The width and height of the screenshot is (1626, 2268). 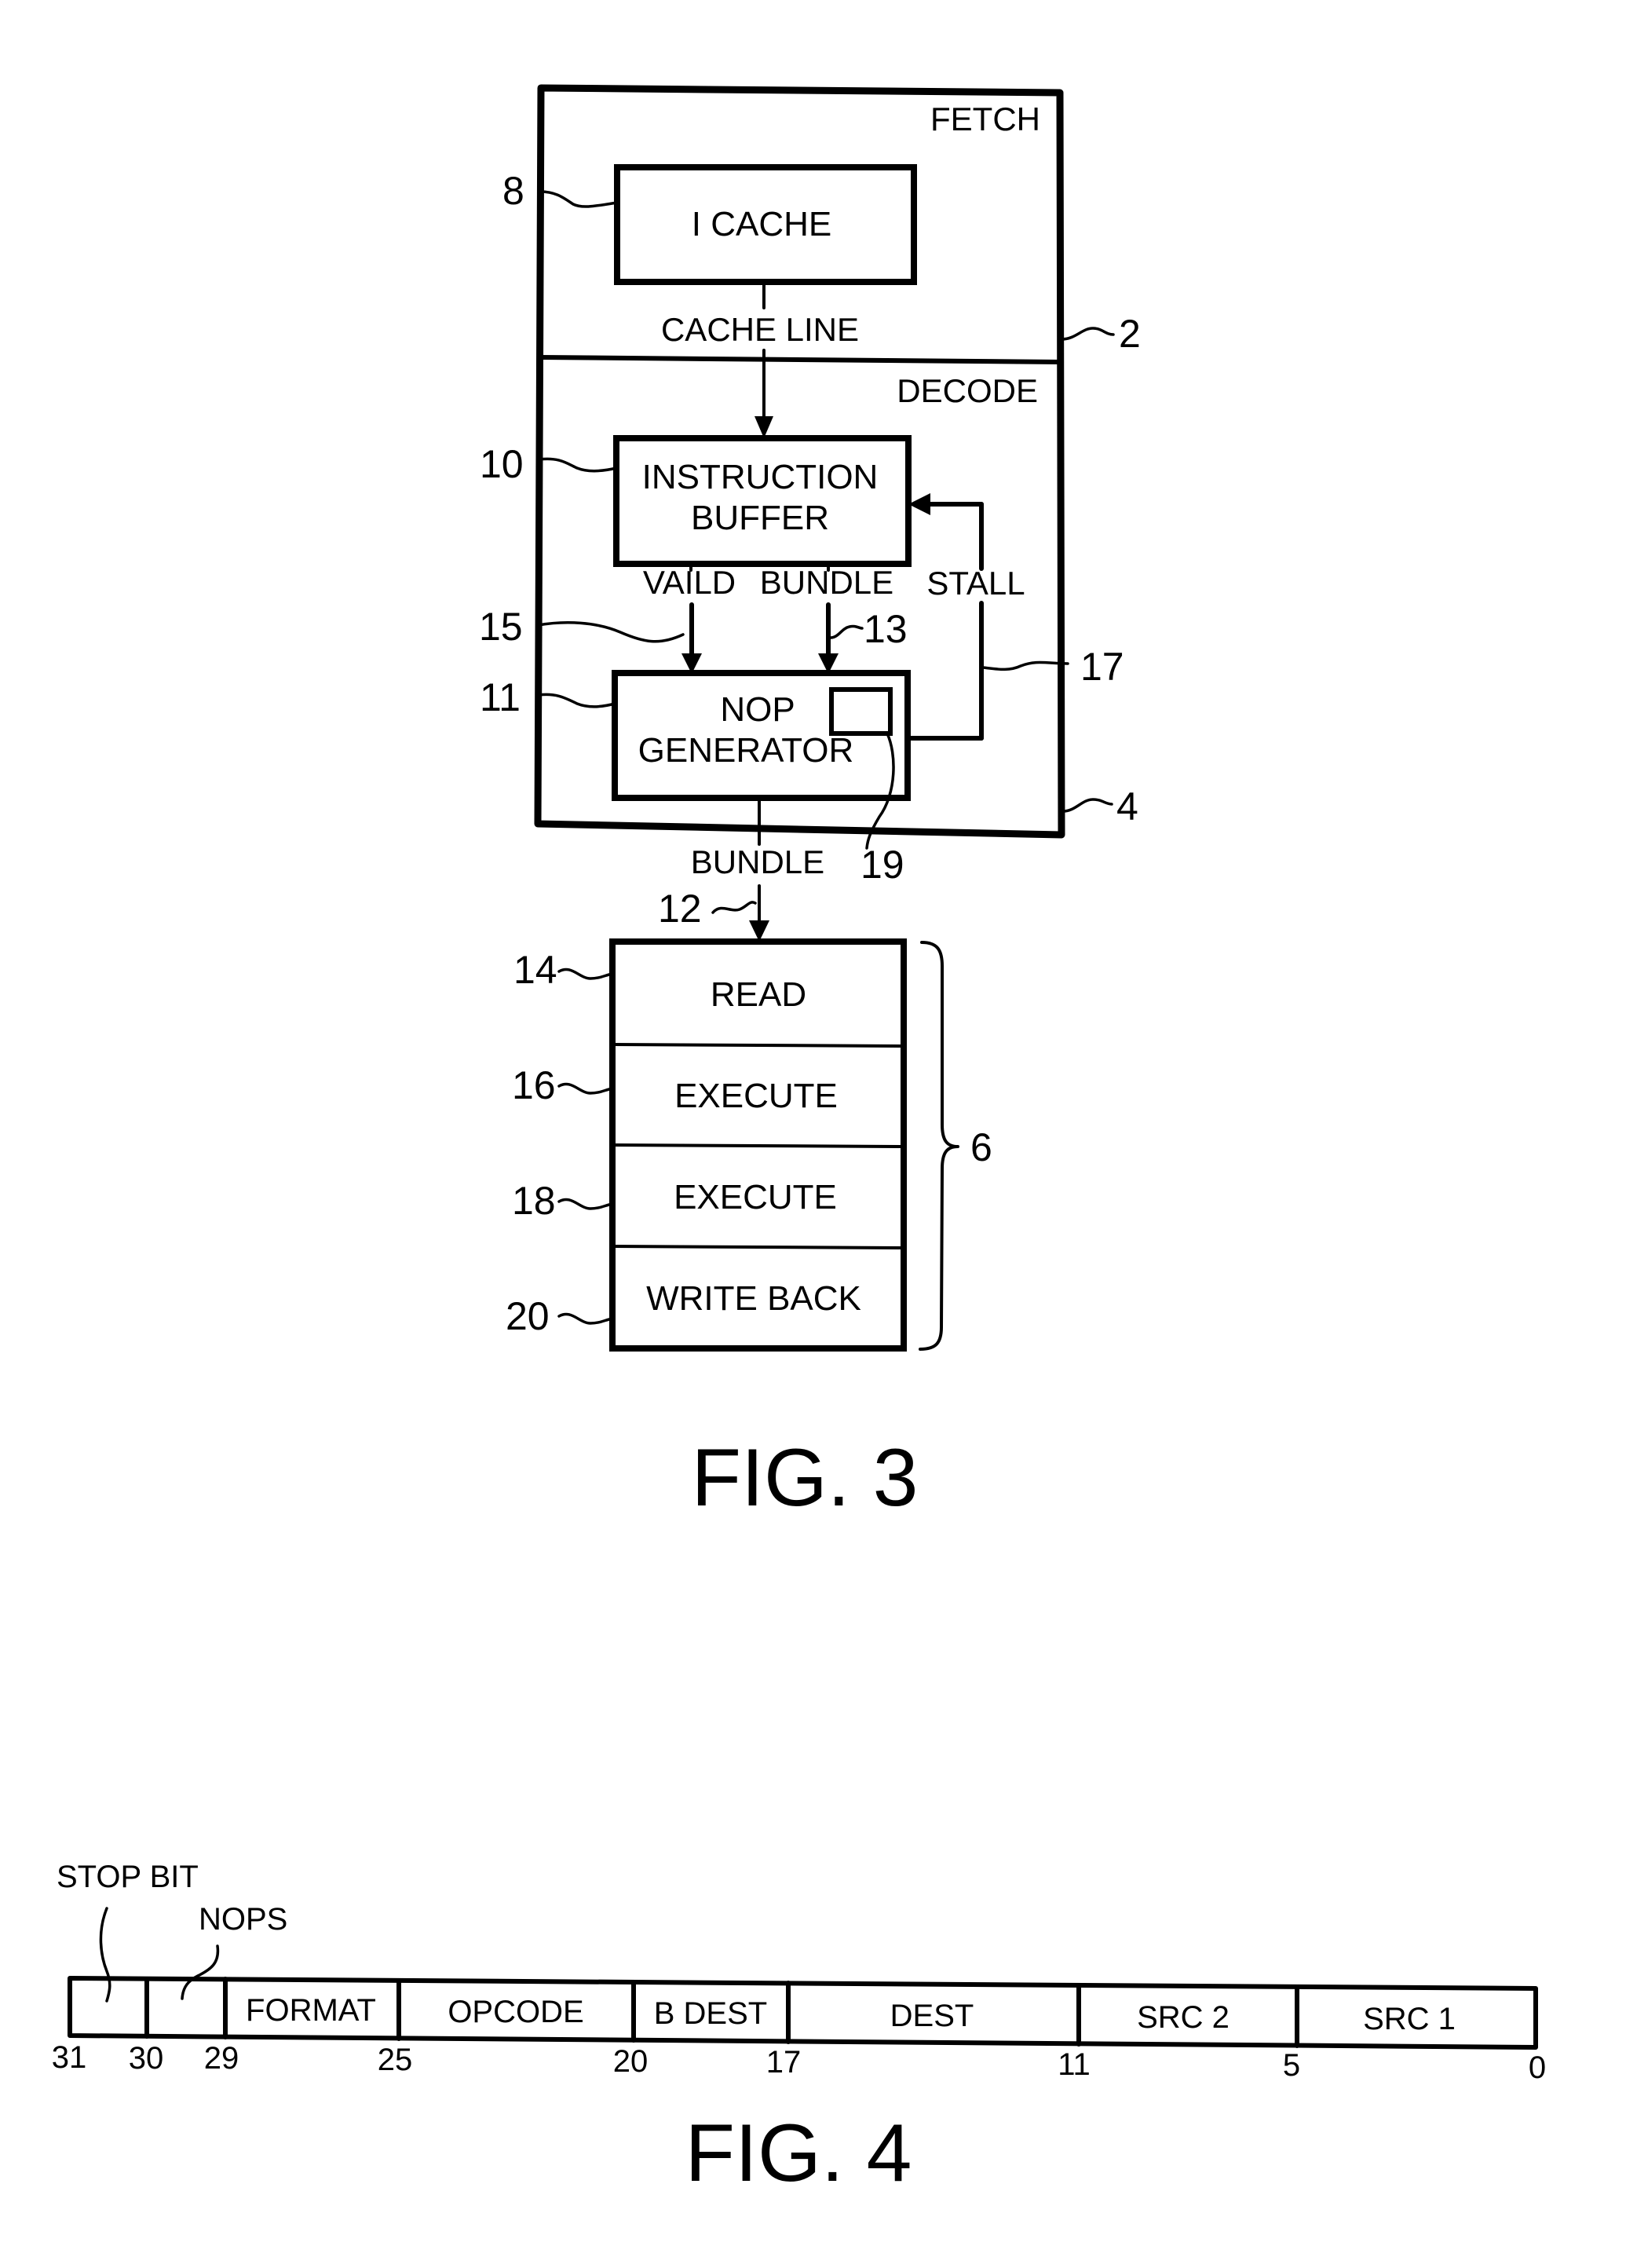 What do you see at coordinates (1087, 334) in the screenshot?
I see `ref-2-leader` at bounding box center [1087, 334].